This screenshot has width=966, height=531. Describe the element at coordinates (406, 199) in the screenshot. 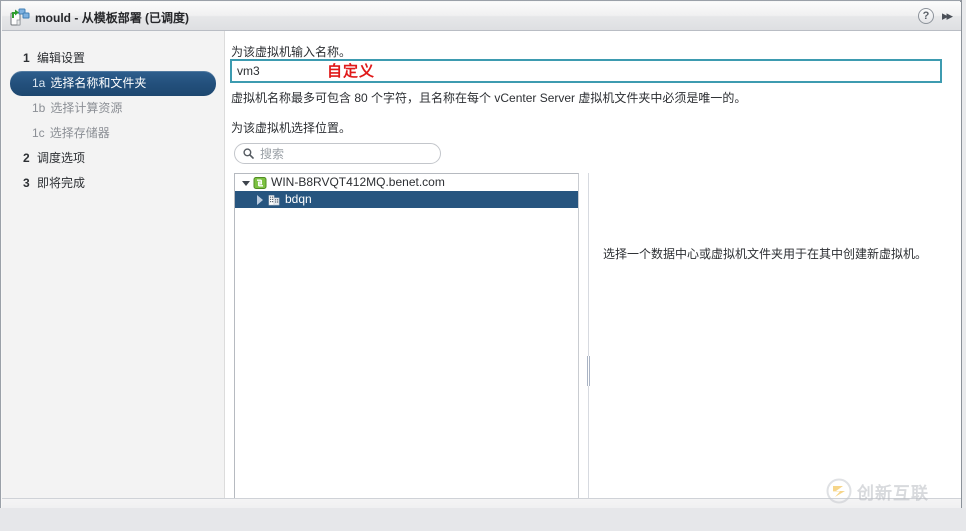

I see `tree-row: bdqn` at that location.